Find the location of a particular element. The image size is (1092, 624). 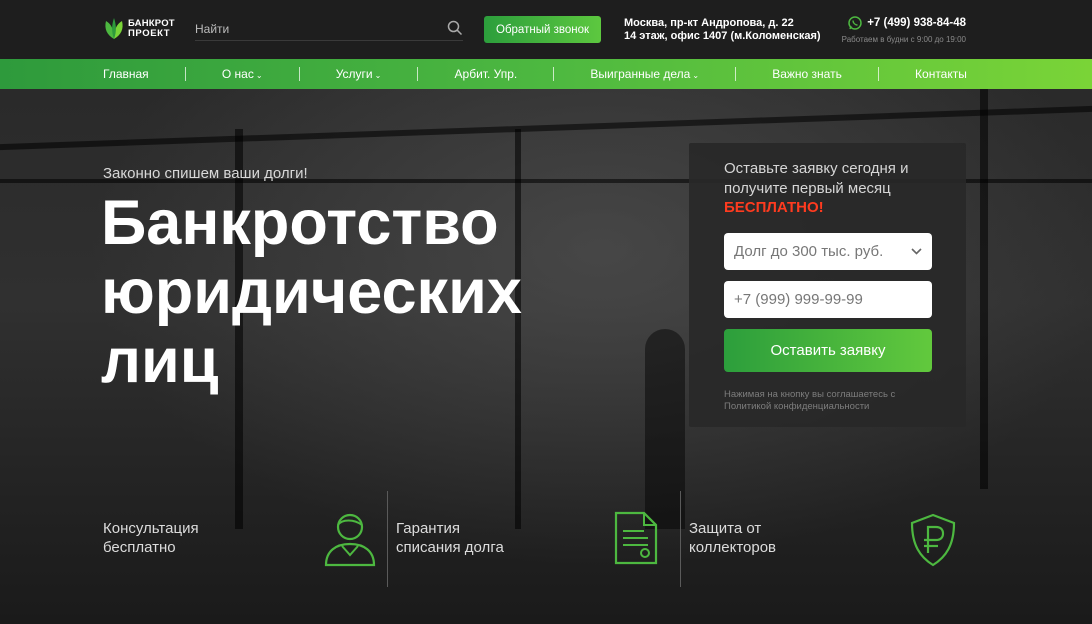

feature-consultation: Консультация бесплатно is located at coordinates (151, 538).